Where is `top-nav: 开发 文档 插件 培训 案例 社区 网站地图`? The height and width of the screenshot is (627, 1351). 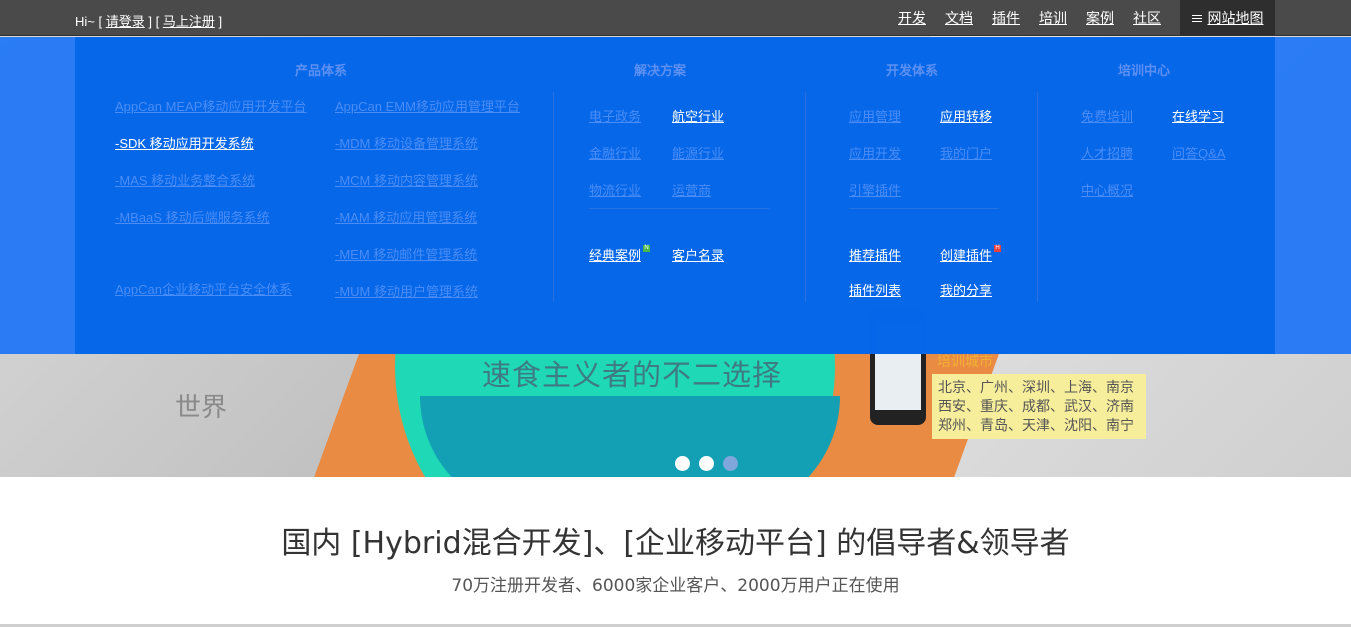
top-nav: 开发 文档 插件 培训 案例 社区 网站地图 is located at coordinates (1124, 18).